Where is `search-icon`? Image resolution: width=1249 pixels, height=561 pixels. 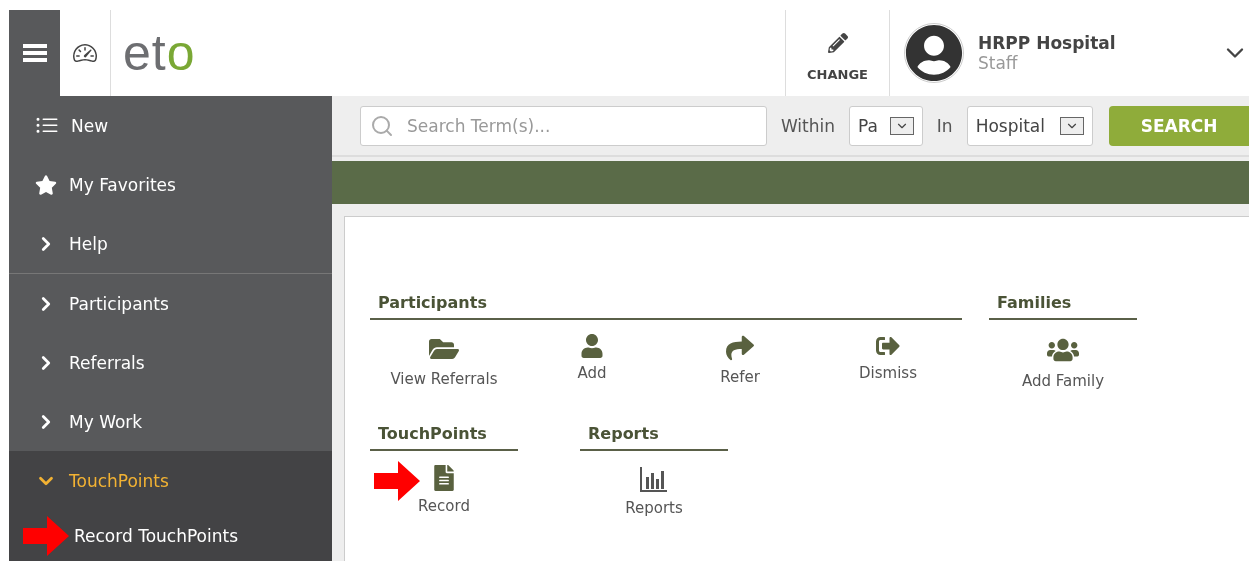
search-icon is located at coordinates (382, 125).